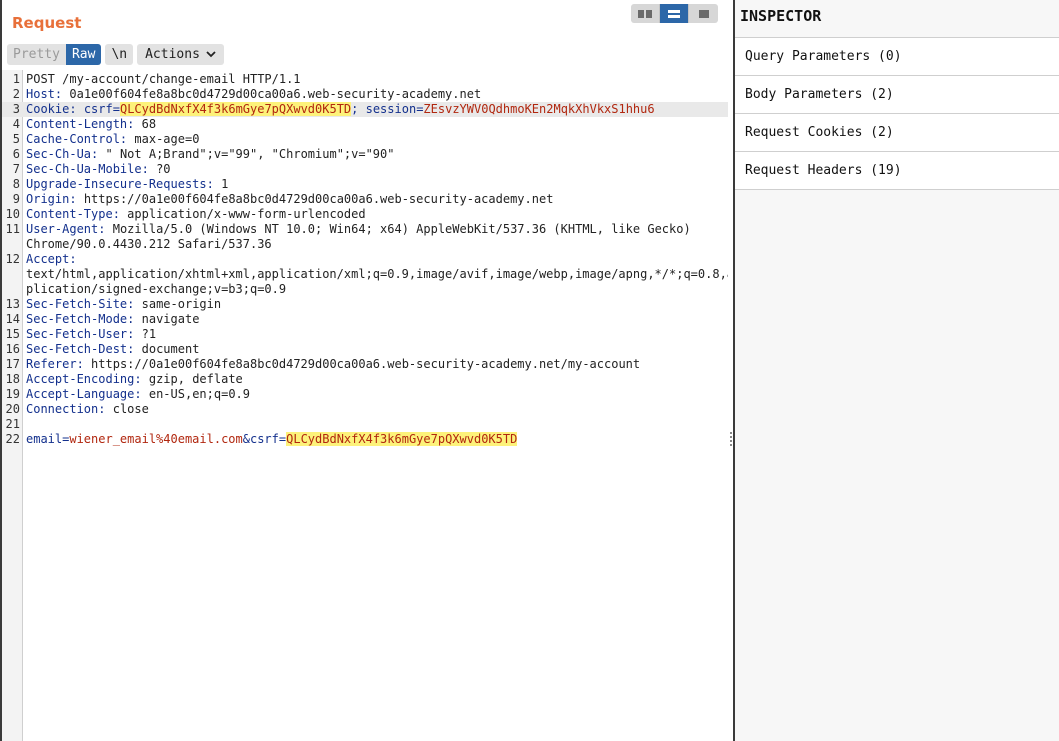  I want to click on single-pane-layout-icon, so click(703, 13).